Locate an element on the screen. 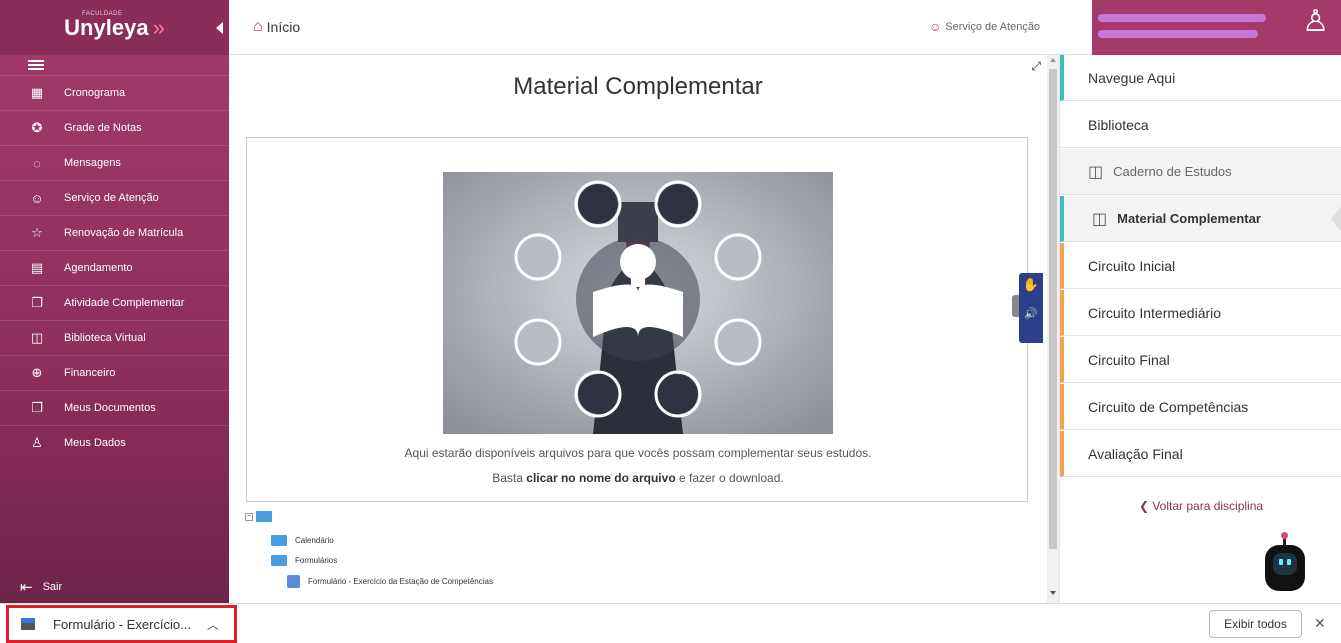 The image size is (1341, 643). sidebar-item-biblioteca-virtual: ◫ Biblioteca Virtual is located at coordinates (114, 337).